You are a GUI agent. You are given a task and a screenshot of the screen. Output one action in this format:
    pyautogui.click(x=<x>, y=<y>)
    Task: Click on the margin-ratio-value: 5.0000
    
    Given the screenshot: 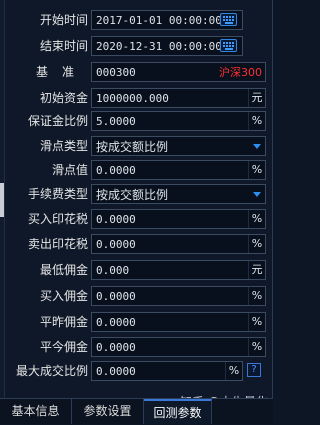 What is the action you would take?
    pyautogui.click(x=116, y=121)
    